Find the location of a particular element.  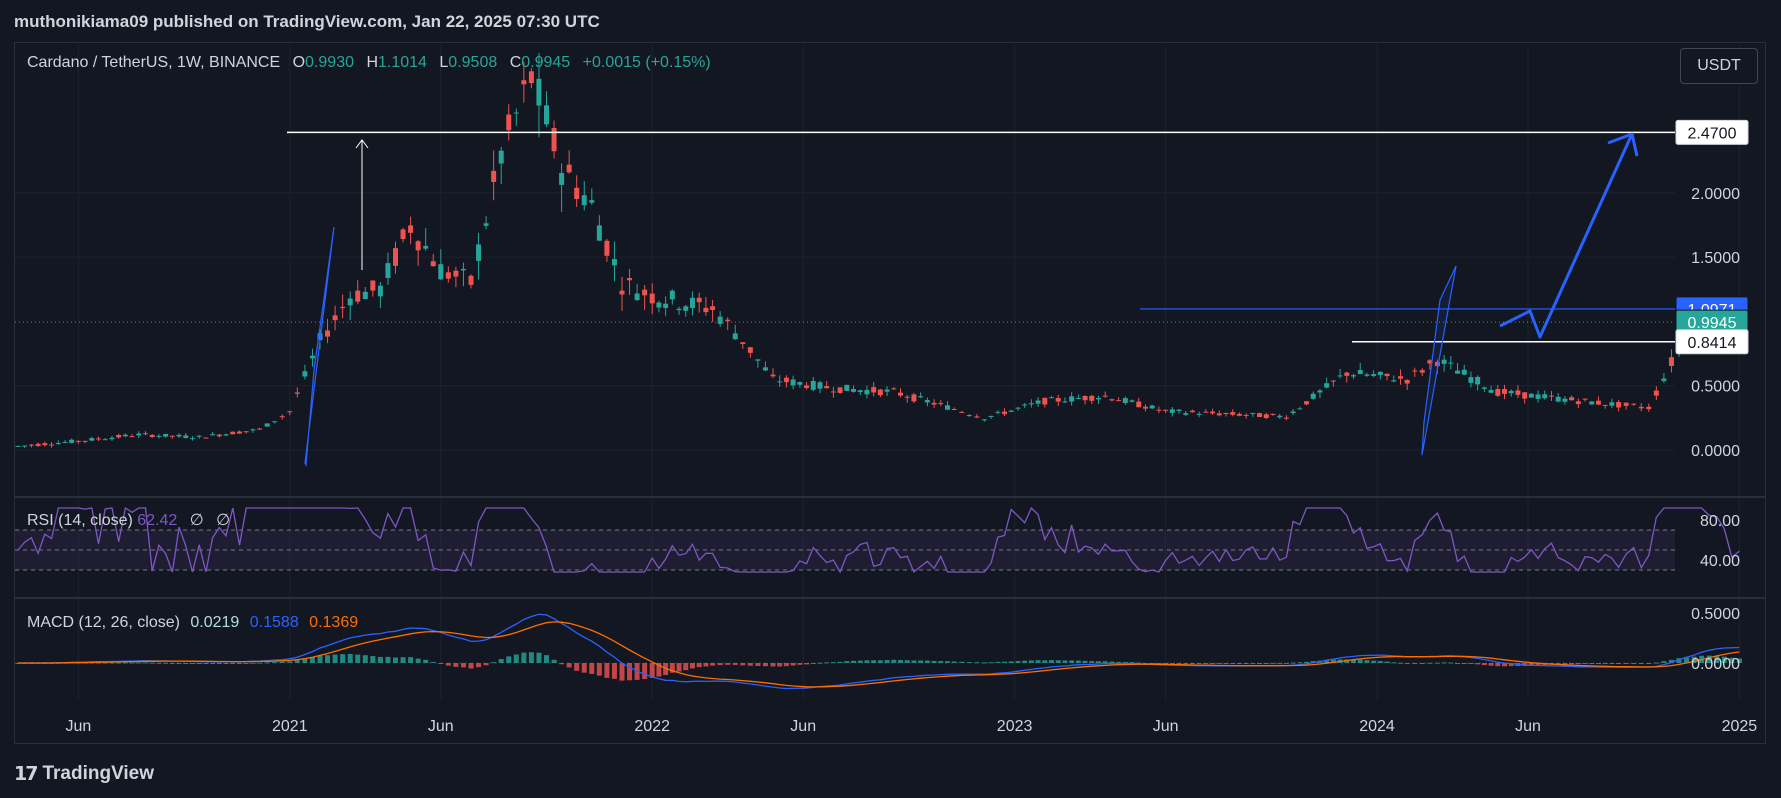

macd-tick-label: 0.0000 is located at coordinates (1715, 664).